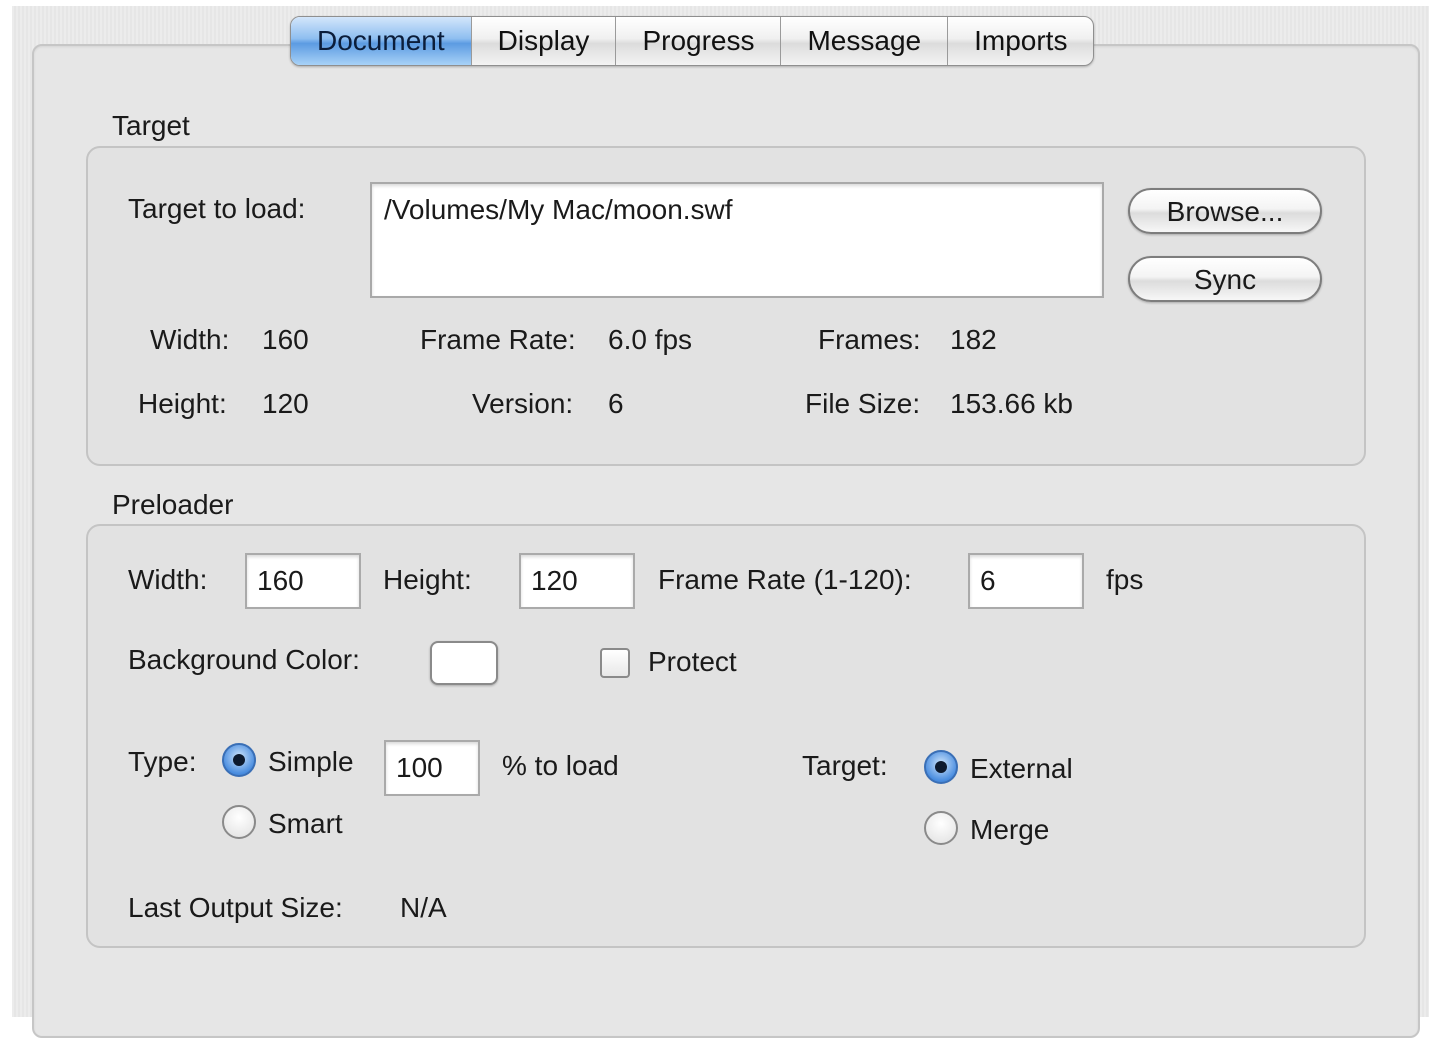 The height and width of the screenshot is (1038, 1429). I want to click on target-height-value: 120, so click(285, 403).